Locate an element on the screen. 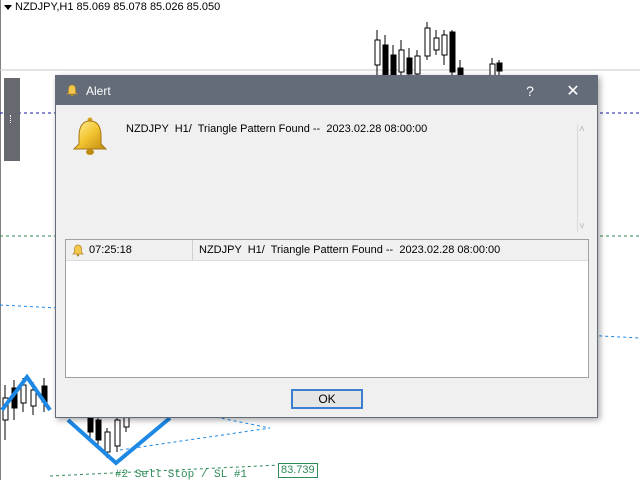  scroll-down-icon: ˅ is located at coordinates (582, 226).